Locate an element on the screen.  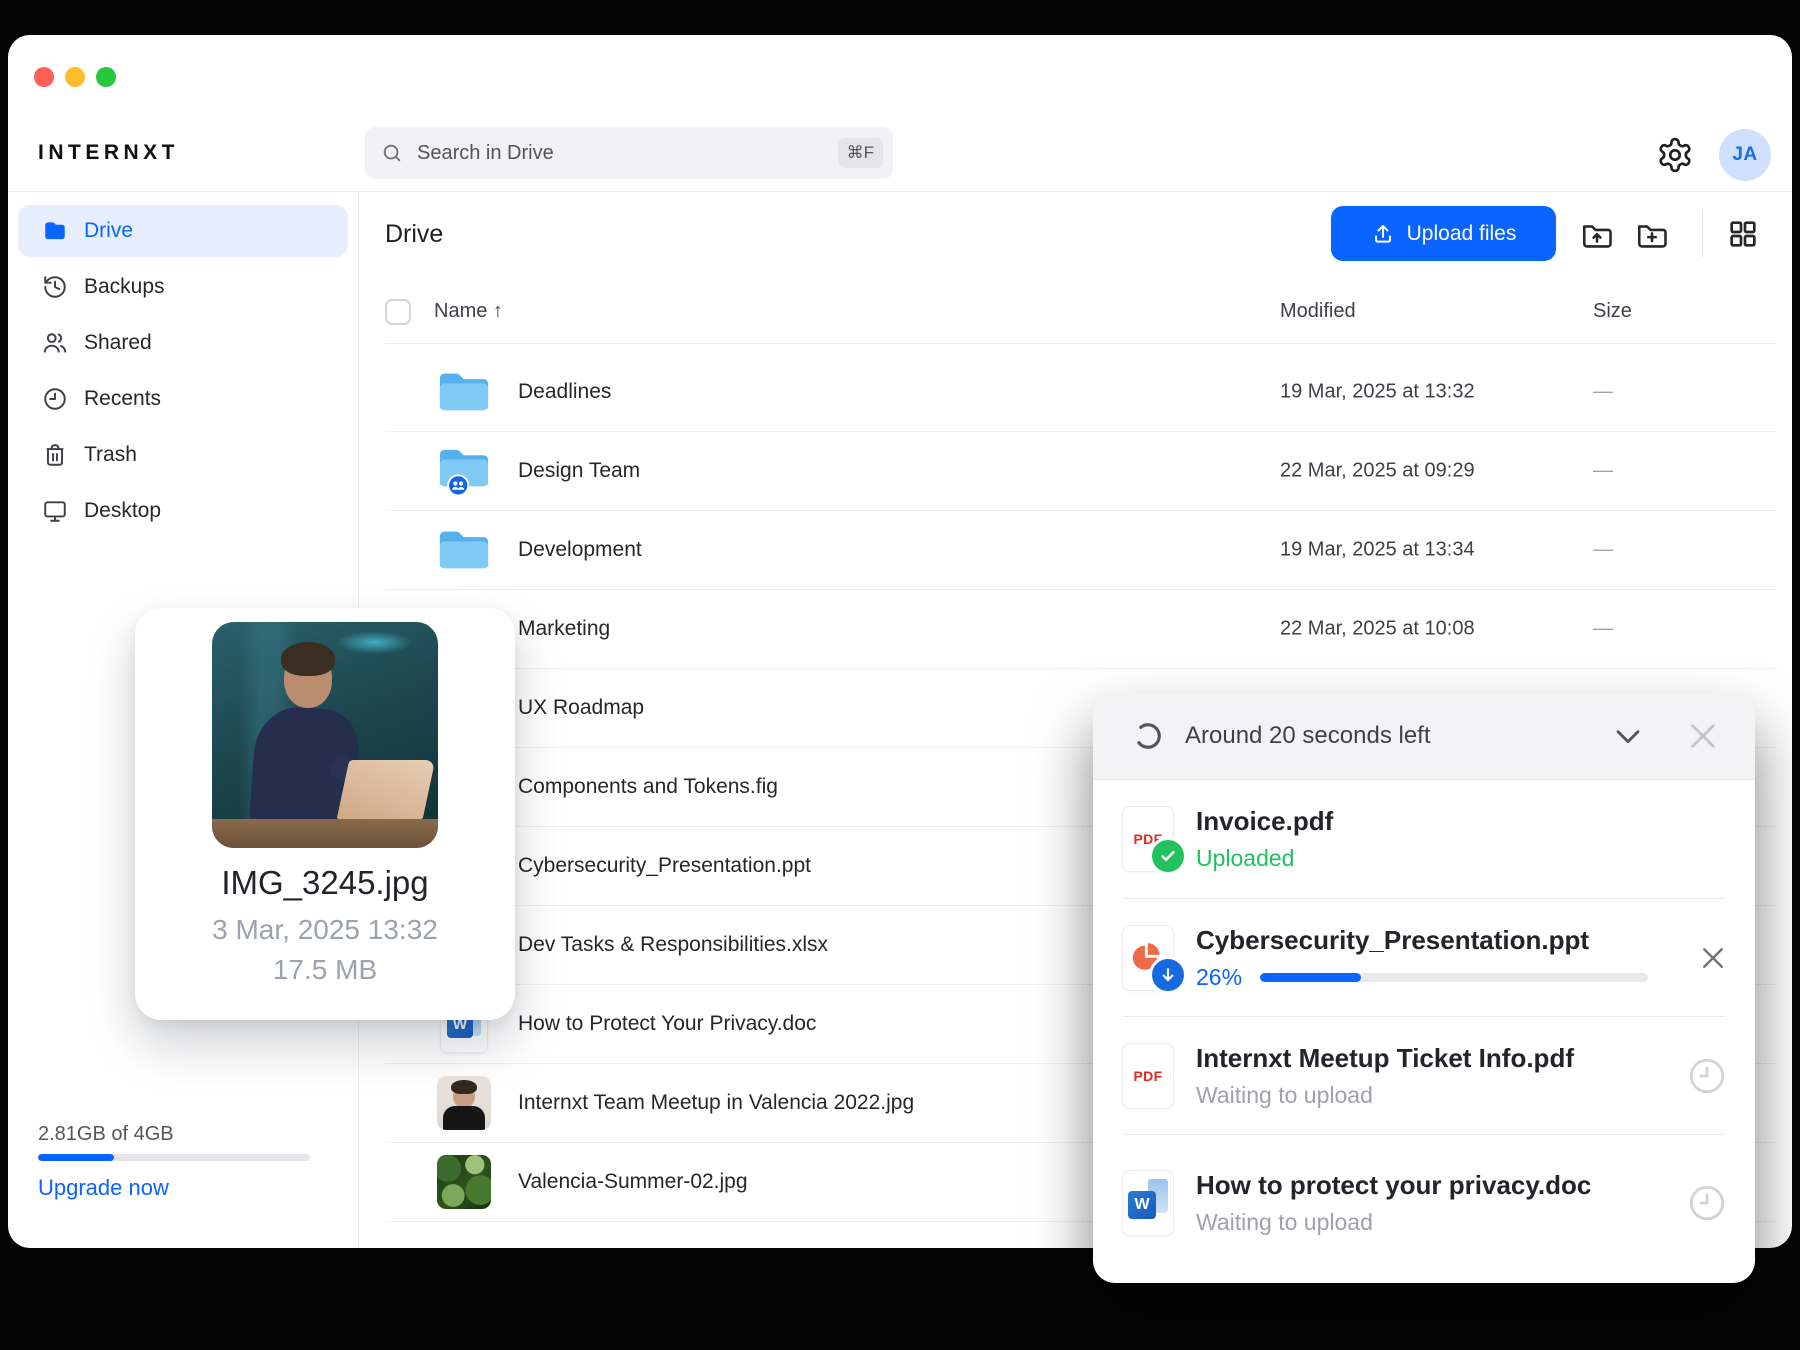
upload-time-remaining: Around 20 seconds left is located at coordinates (1308, 735).